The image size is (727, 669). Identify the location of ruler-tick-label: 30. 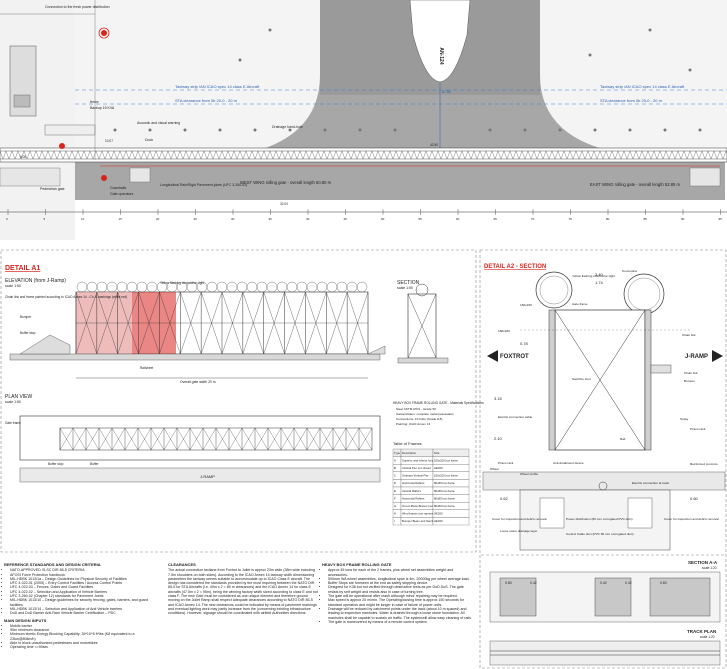
(233, 219).